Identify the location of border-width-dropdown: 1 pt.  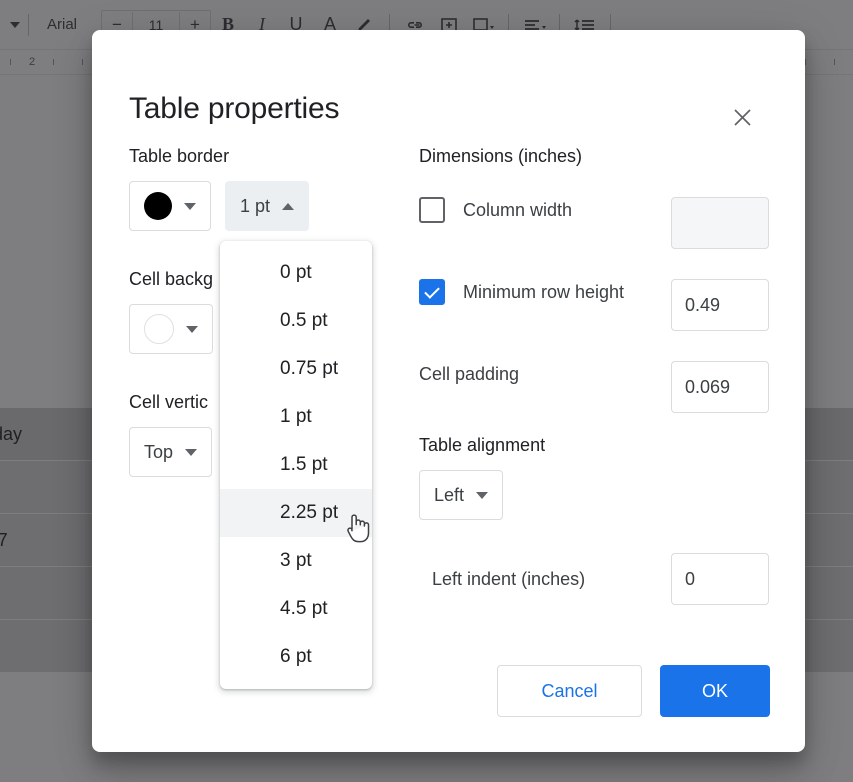
(267, 206).